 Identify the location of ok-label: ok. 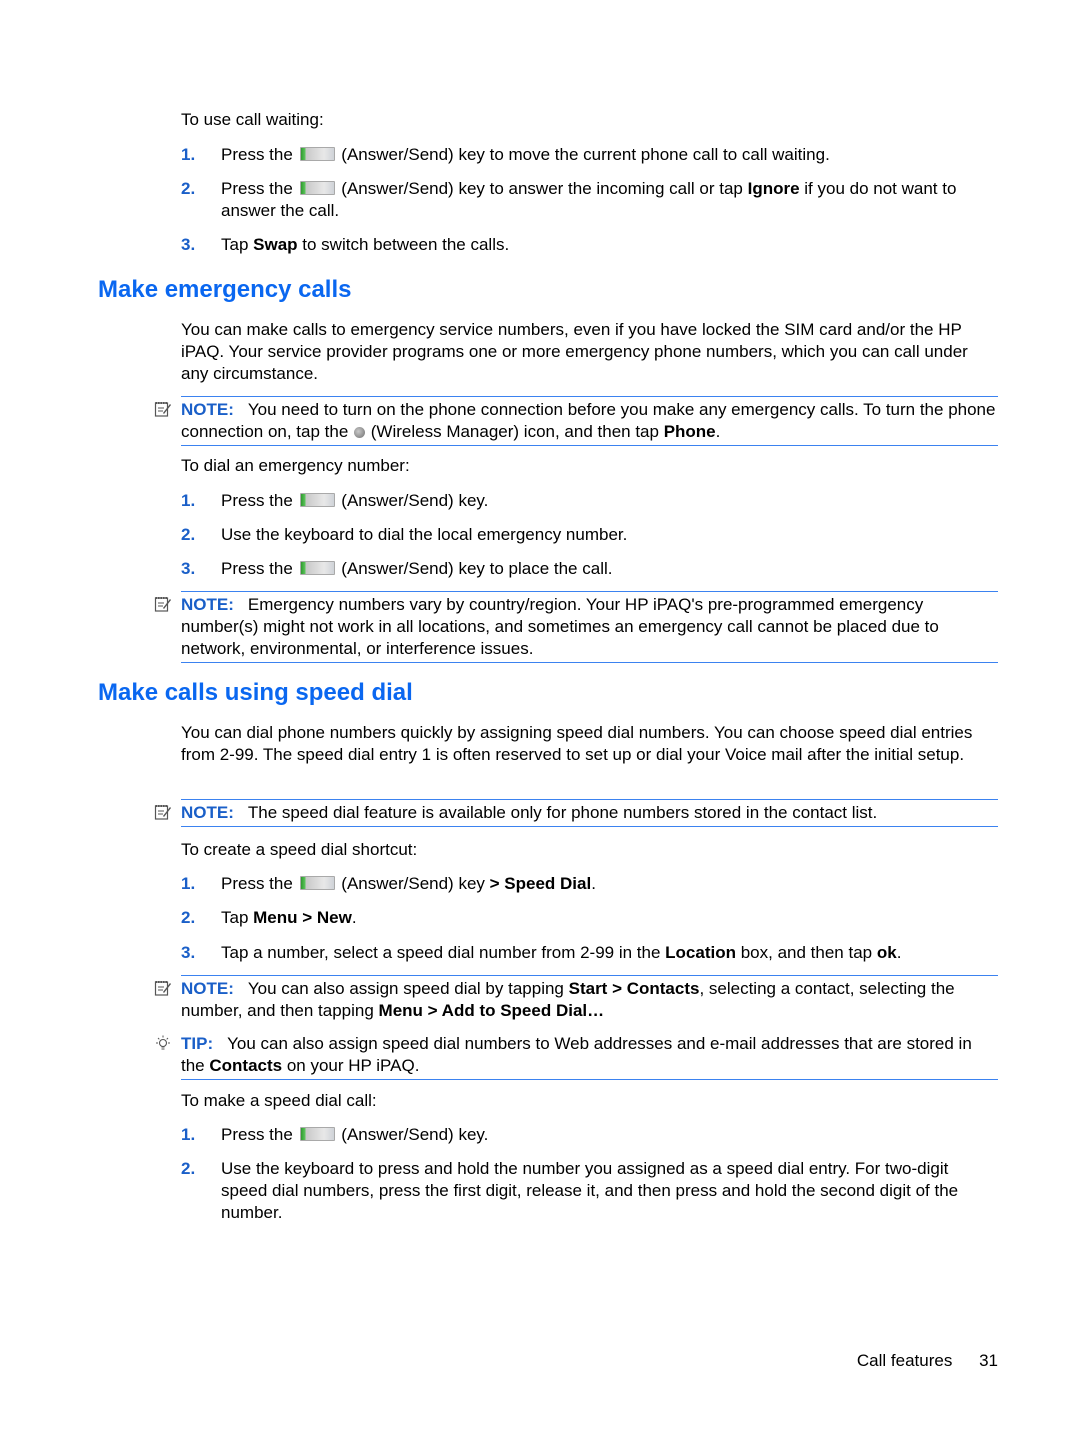
(886, 952).